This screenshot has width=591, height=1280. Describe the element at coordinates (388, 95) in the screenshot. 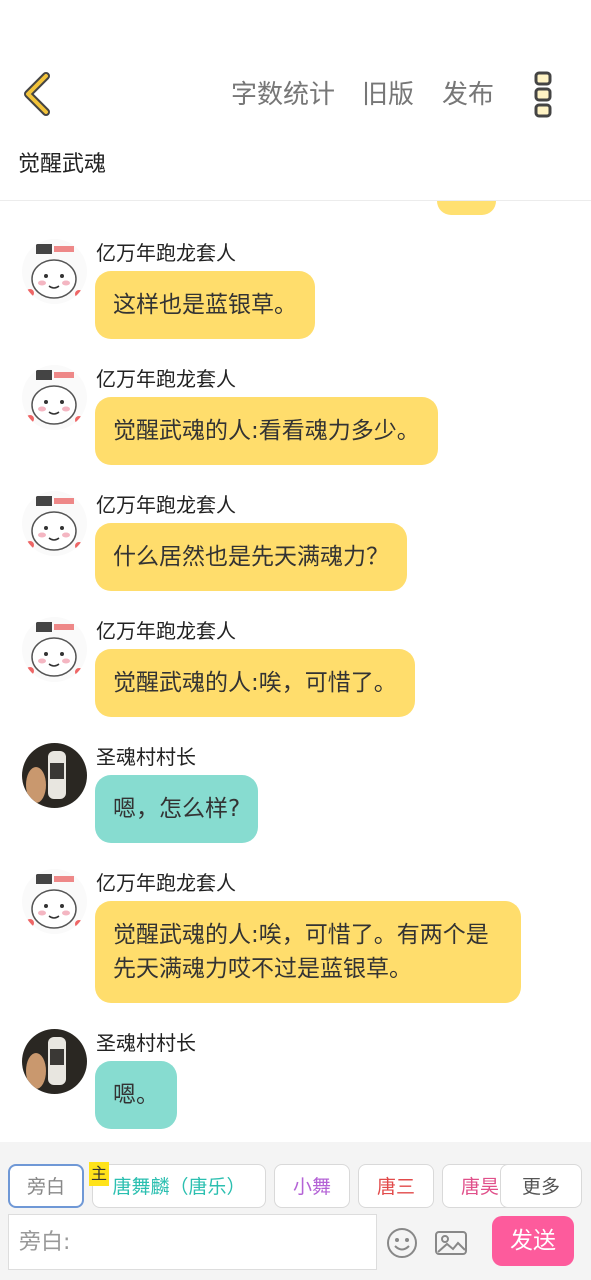

I see `old-version-button: 旧版` at that location.